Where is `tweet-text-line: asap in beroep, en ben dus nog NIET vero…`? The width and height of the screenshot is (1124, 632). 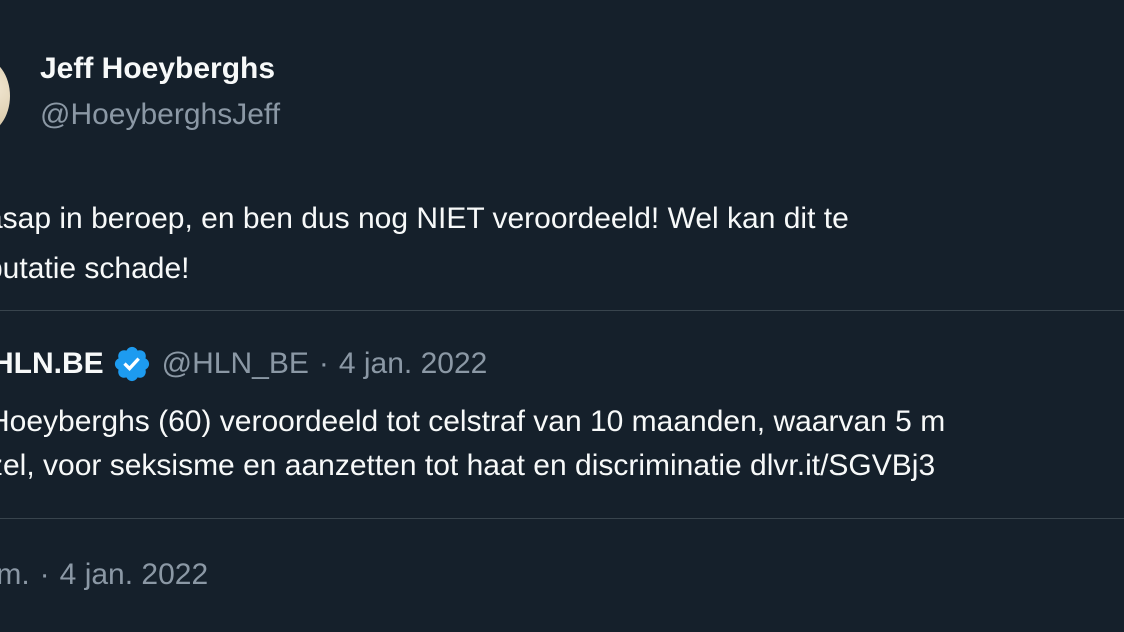
tweet-text-line: asap in beroep, en ben dus nog NIET vero… is located at coordinates (424, 218).